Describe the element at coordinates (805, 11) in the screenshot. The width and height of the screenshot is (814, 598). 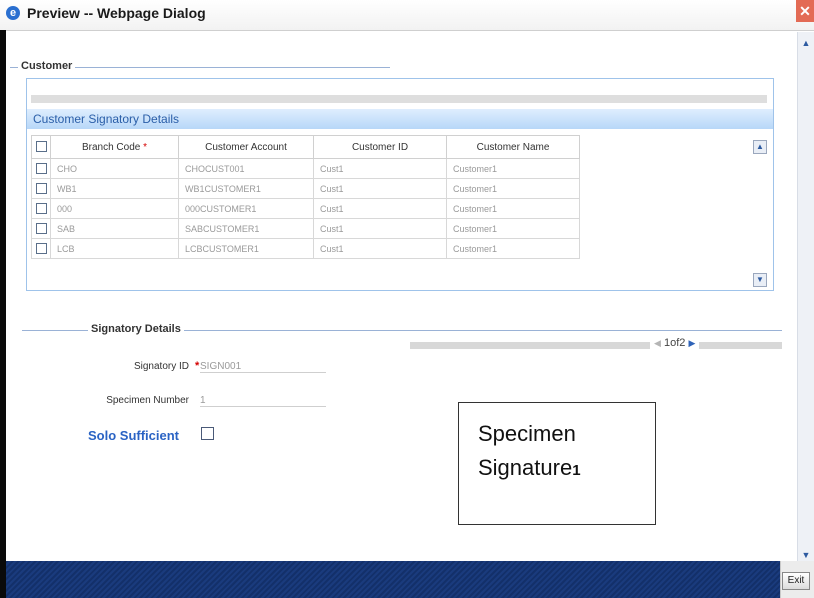
I see `close-button: ✕` at that location.